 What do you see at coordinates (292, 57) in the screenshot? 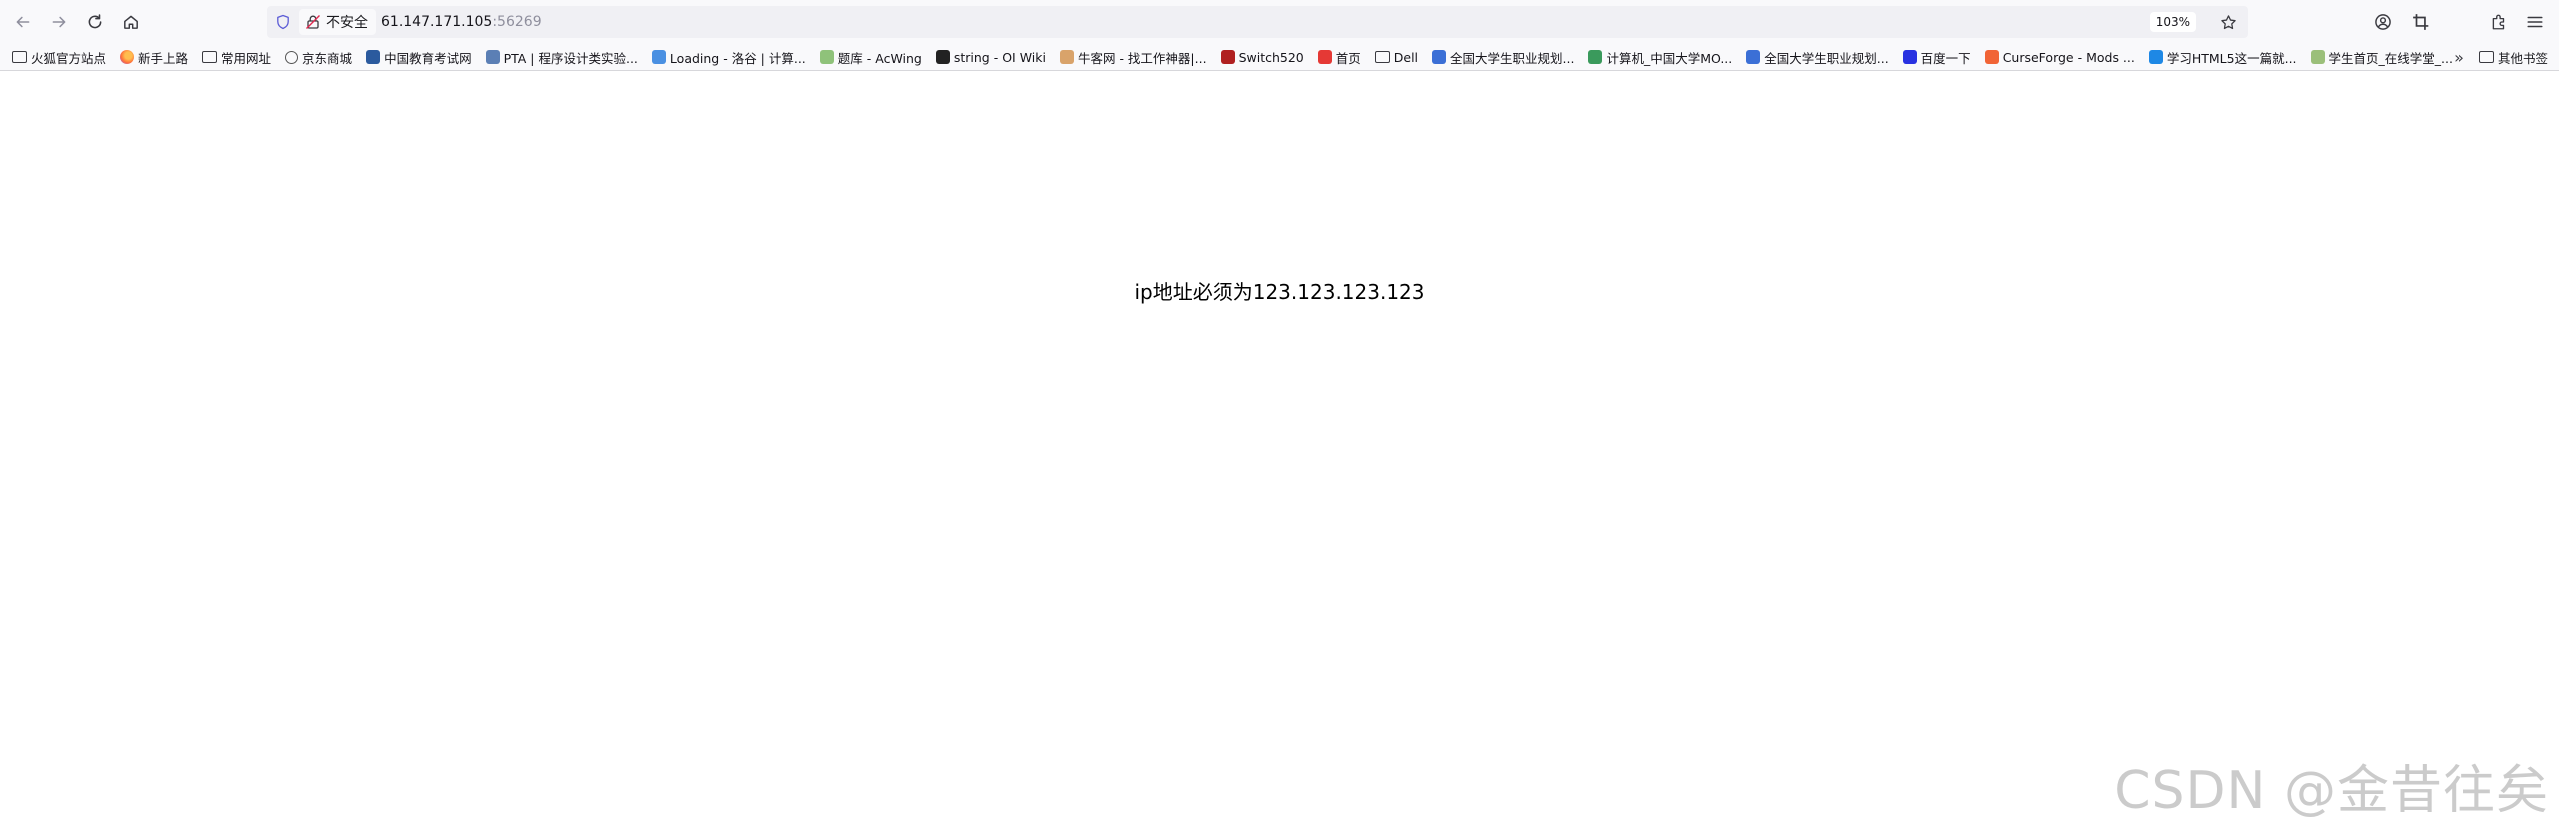
I see `globe-icon` at bounding box center [292, 57].